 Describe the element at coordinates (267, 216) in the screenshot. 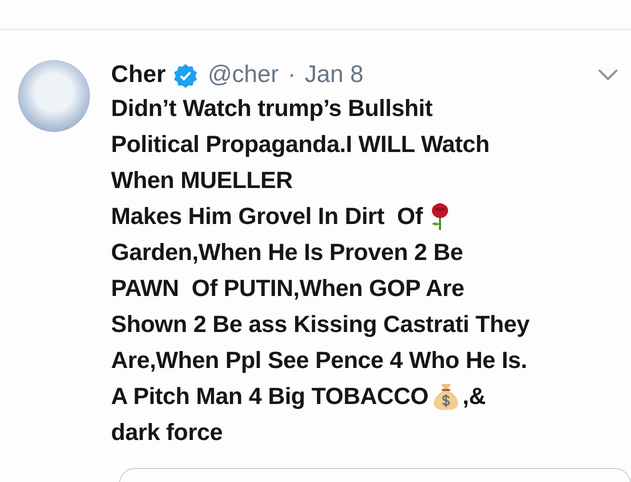

I see `tweet-text-line: Makes Him Grovel In Dirt Of` at that location.